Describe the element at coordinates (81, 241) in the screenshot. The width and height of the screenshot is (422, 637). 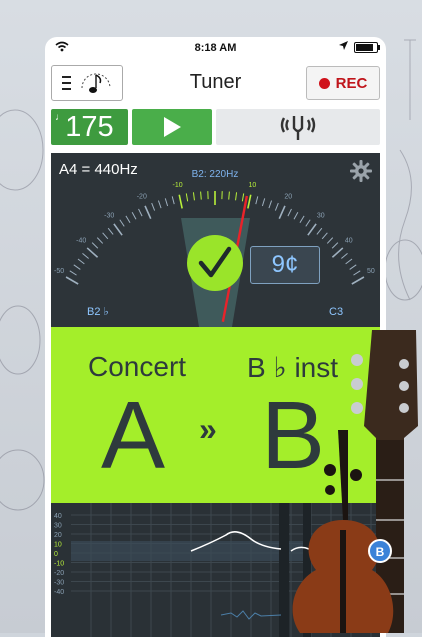
I see `dial-tick-label: -40` at that location.